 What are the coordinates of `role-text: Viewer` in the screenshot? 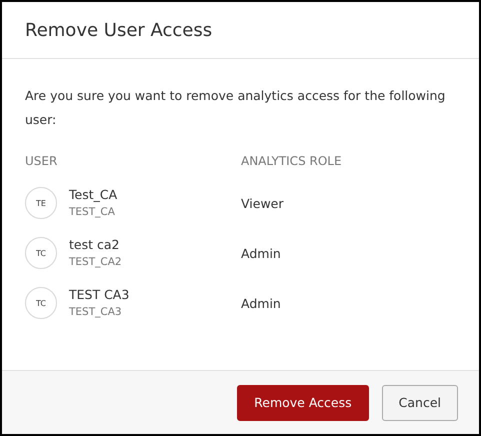 It's located at (262, 203).